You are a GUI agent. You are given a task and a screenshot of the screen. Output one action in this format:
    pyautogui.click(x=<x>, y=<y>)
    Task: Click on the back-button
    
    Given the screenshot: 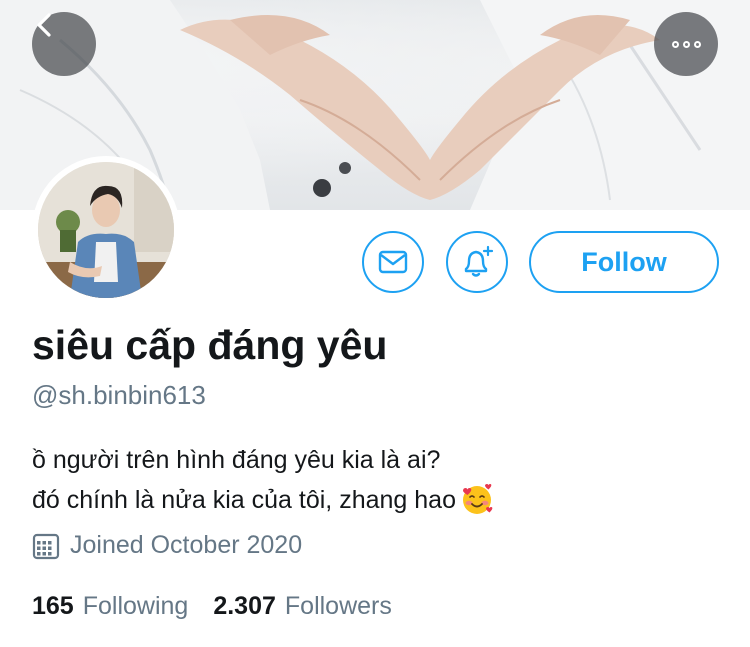 What is the action you would take?
    pyautogui.click(x=64, y=44)
    